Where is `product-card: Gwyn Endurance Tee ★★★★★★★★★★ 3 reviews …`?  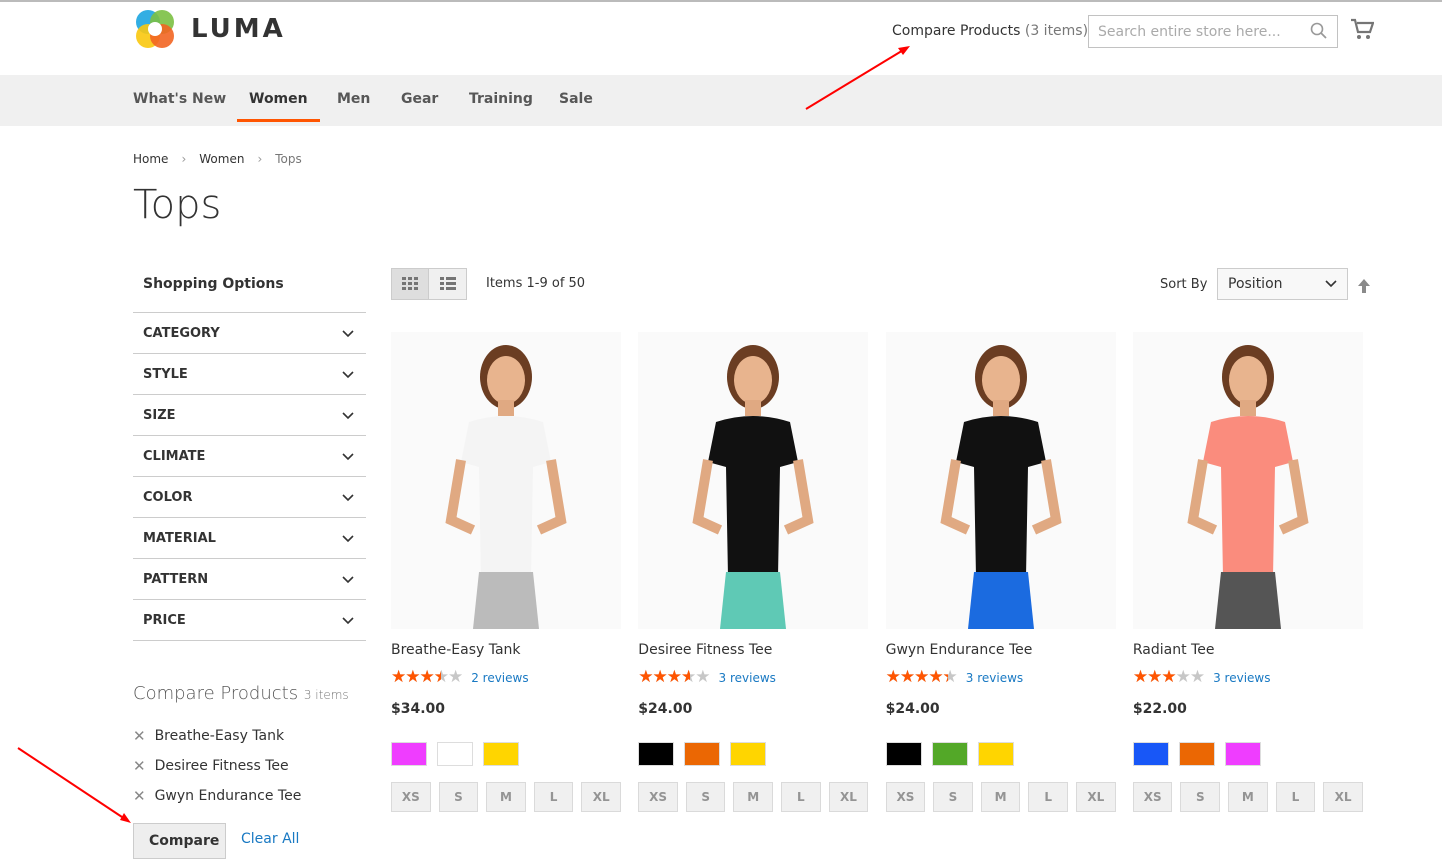 product-card: Gwyn Endurance Tee ★★★★★★★★★★ 3 reviews … is located at coordinates (1000, 572).